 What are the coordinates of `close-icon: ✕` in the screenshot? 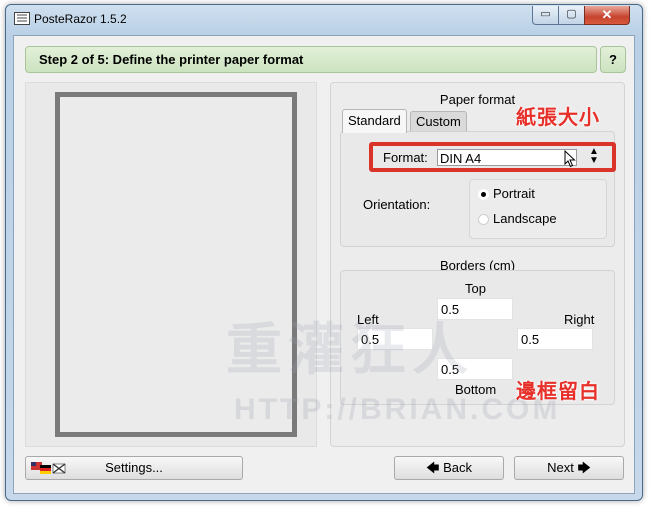 It's located at (607, 14).